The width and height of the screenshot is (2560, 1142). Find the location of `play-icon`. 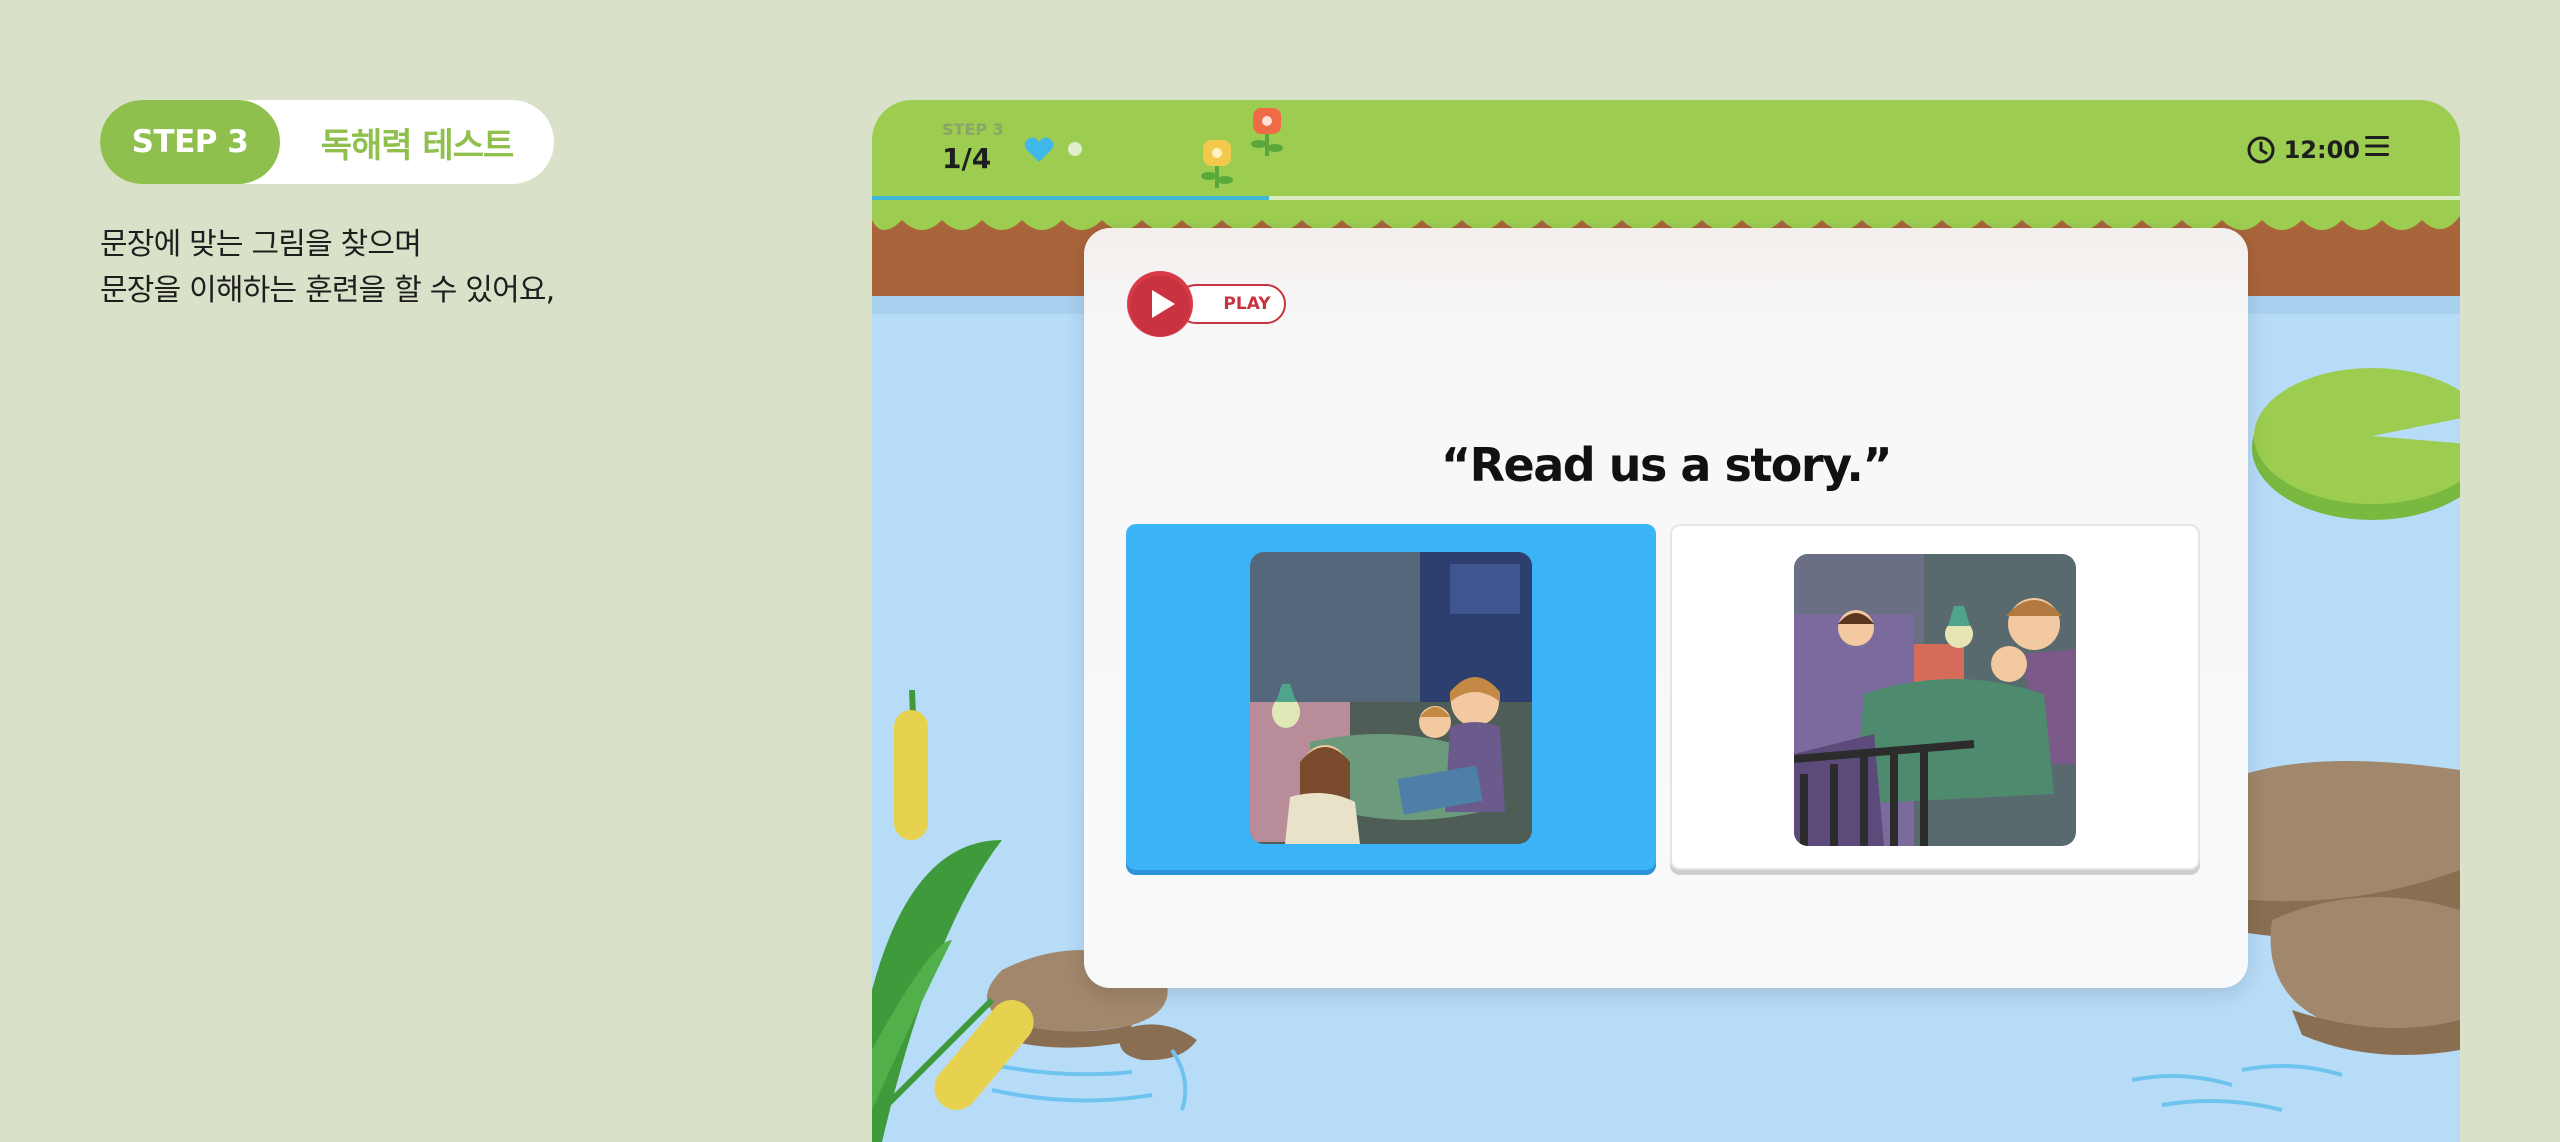

play-icon is located at coordinates (1160, 304).